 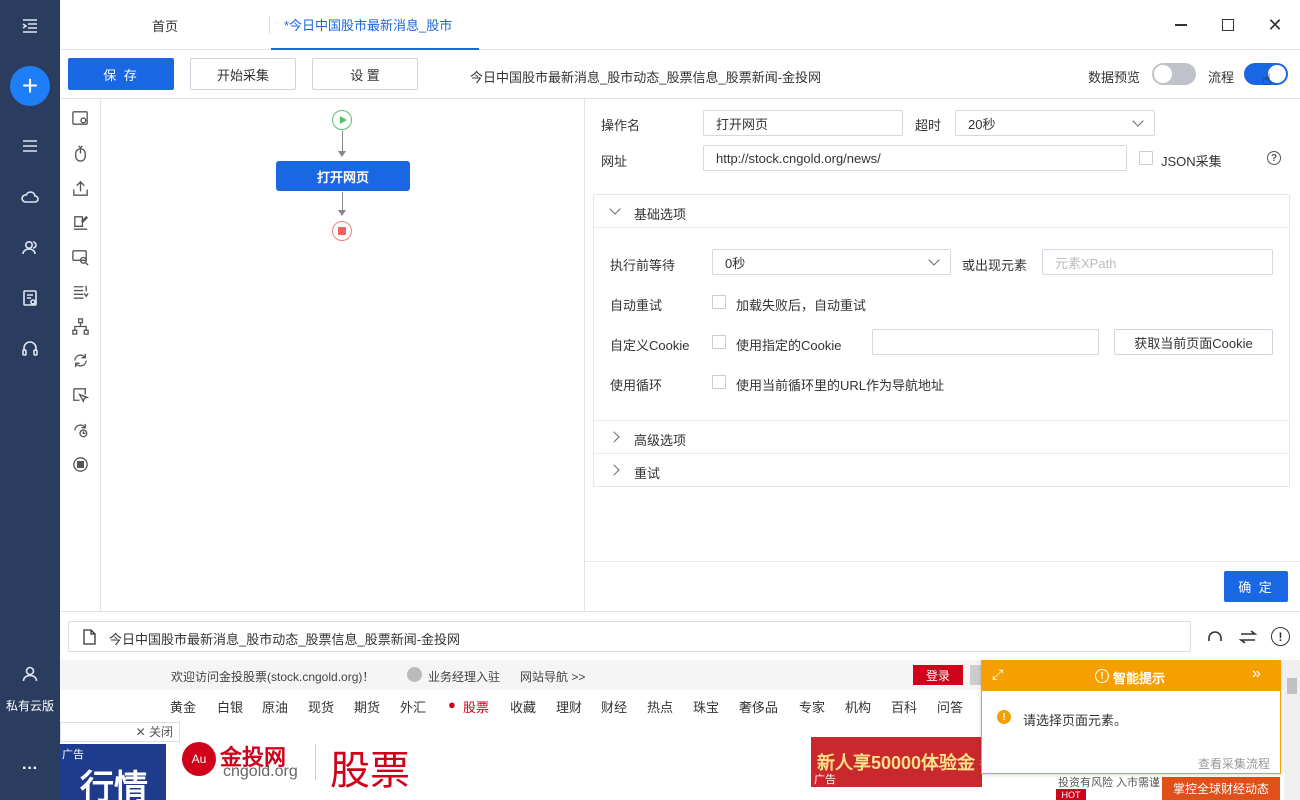 What do you see at coordinates (985, 342) in the screenshot?
I see `cookie-input` at bounding box center [985, 342].